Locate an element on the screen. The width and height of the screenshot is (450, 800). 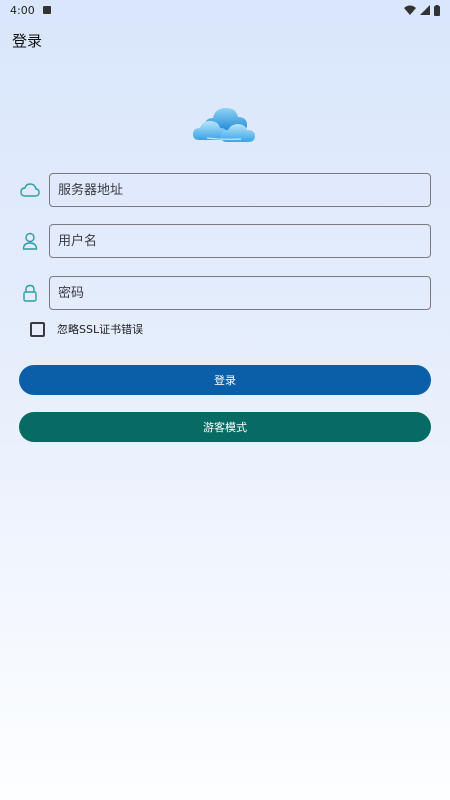
status-time: 4:00 is located at coordinates (22, 10).